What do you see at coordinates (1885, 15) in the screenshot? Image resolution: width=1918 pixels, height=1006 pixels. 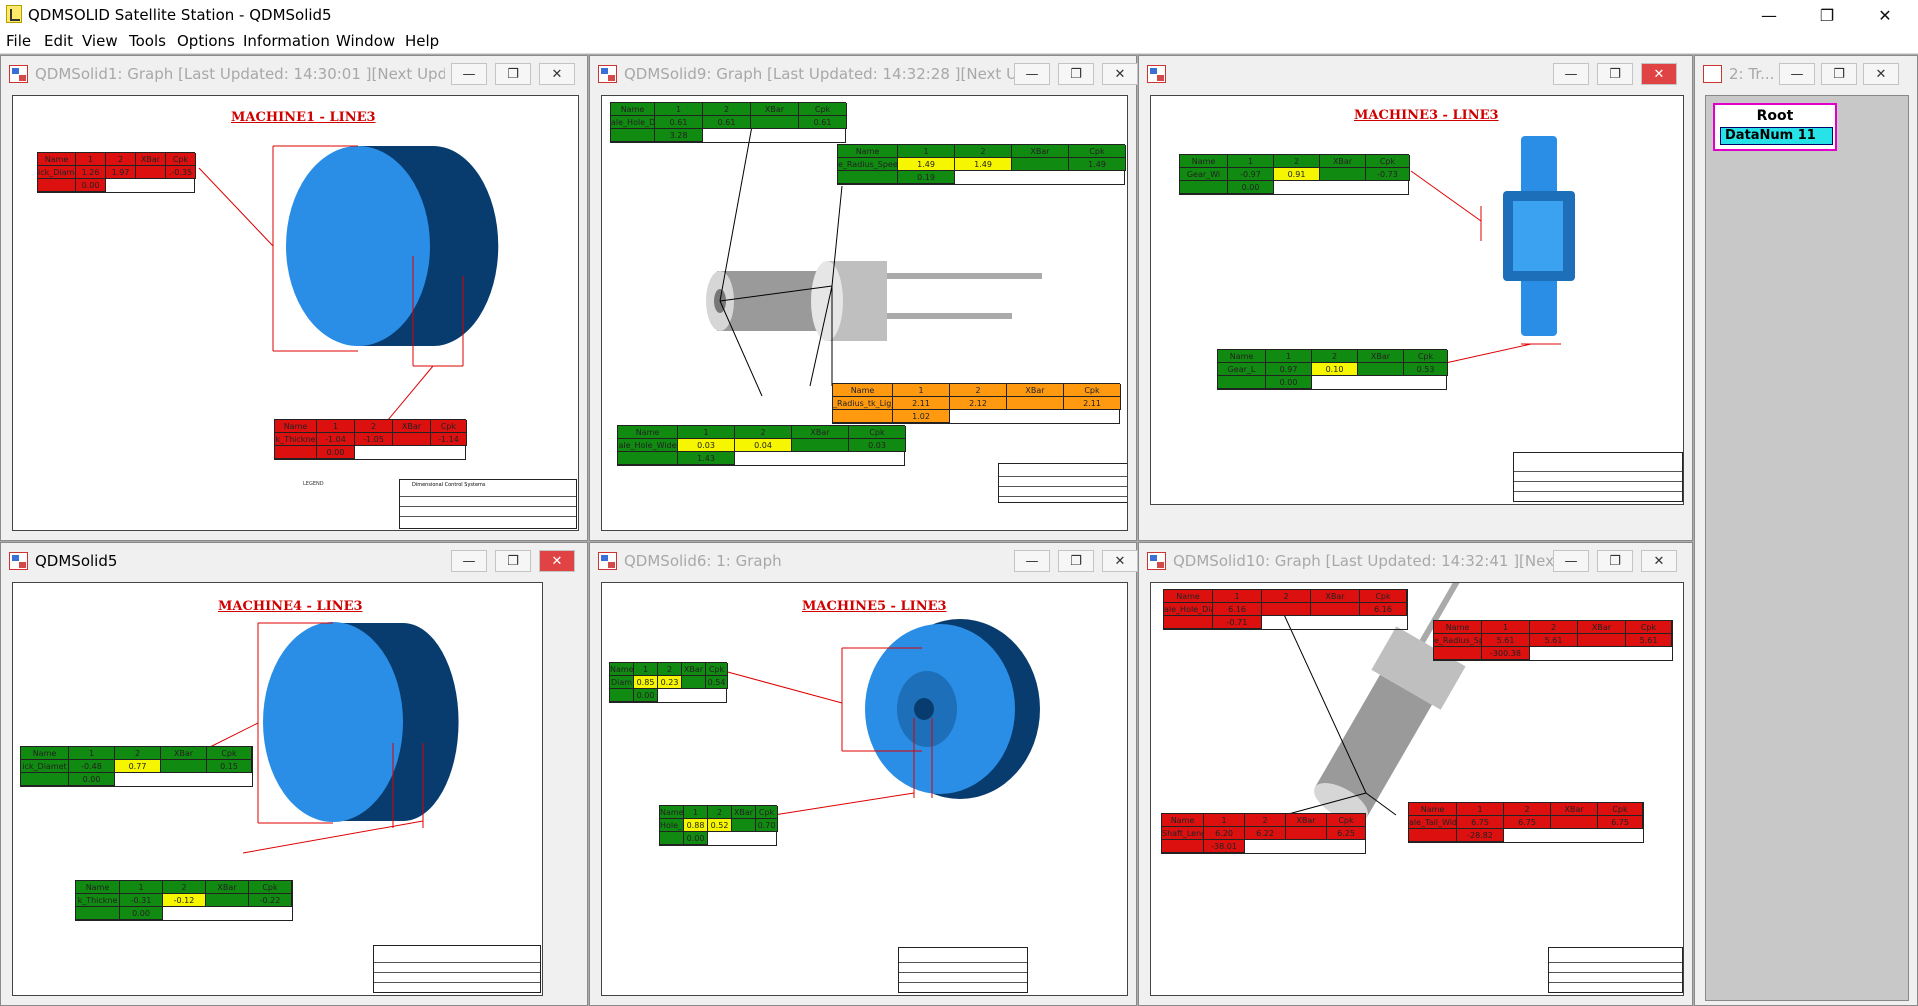 I see `close-button: ✕` at bounding box center [1885, 15].